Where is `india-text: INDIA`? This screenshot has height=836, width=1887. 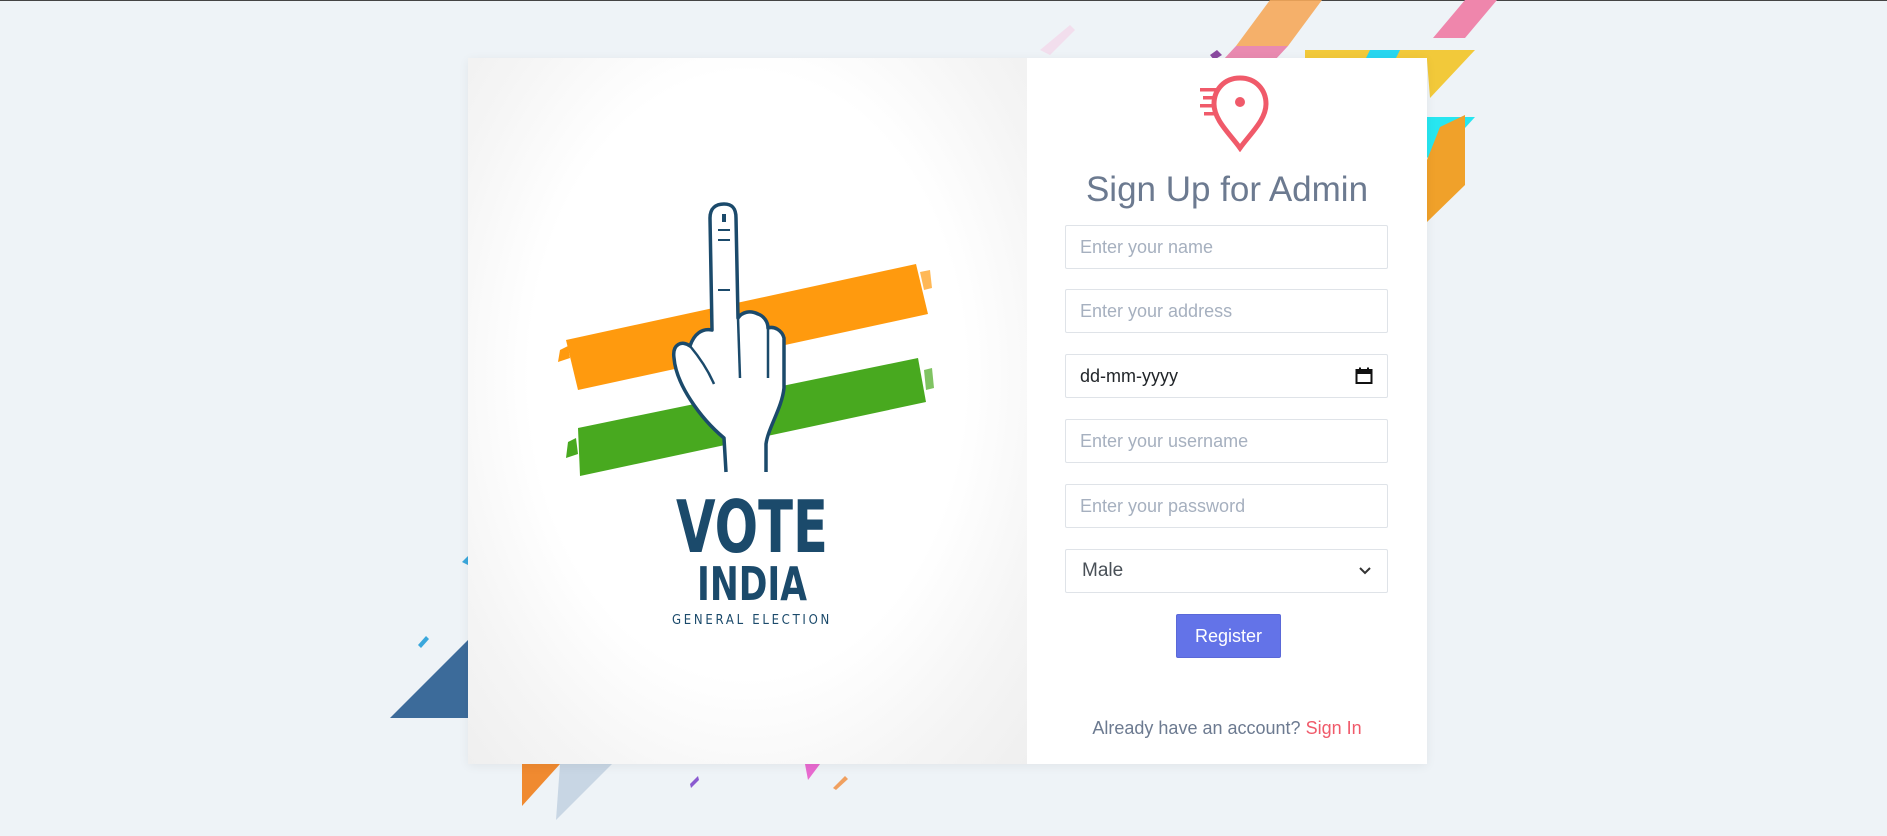
india-text: INDIA is located at coordinates (752, 584).